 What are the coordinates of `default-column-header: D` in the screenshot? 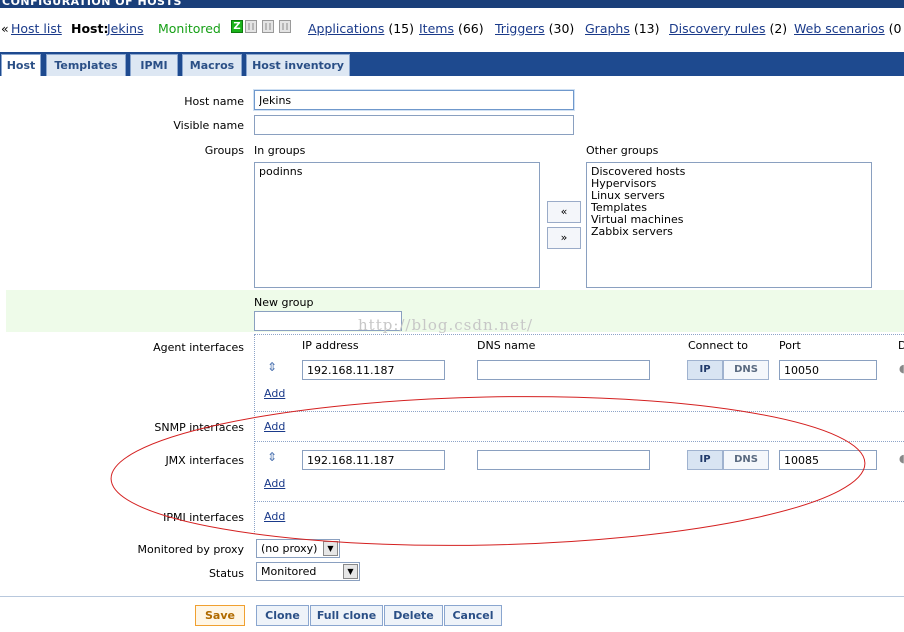 It's located at (901, 345).